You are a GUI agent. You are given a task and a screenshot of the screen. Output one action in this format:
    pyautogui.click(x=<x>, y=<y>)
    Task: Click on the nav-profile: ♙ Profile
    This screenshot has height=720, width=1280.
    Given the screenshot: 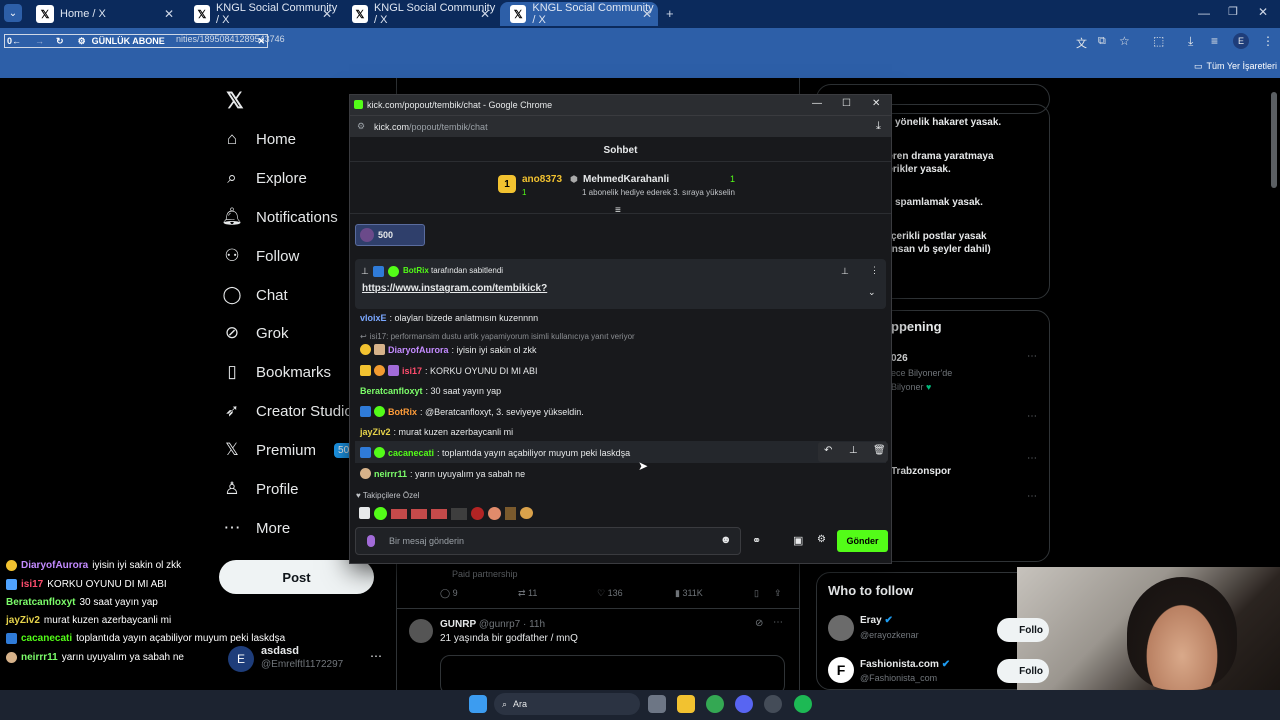 What is the action you would take?
    pyautogui.click(x=260, y=489)
    